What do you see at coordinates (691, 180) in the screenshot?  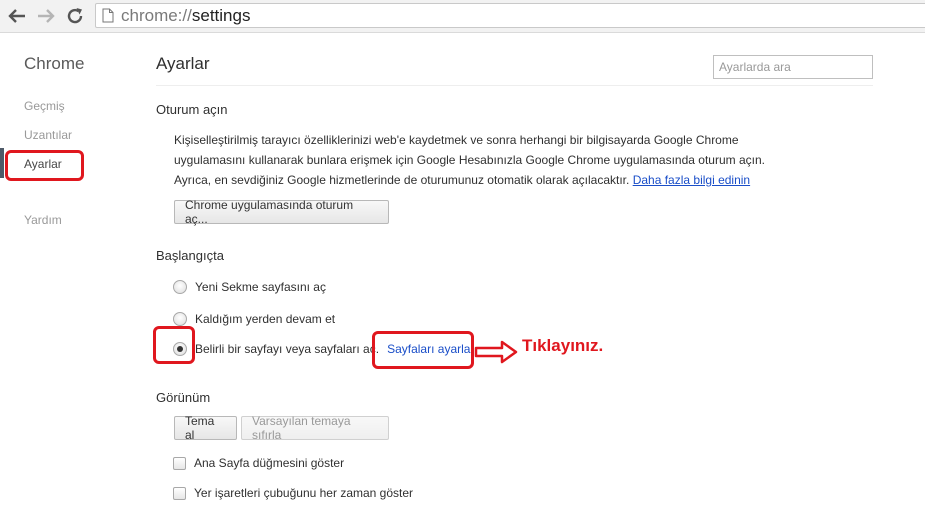 I see `learn-more-link: Daha fazla bilgi edinin` at bounding box center [691, 180].